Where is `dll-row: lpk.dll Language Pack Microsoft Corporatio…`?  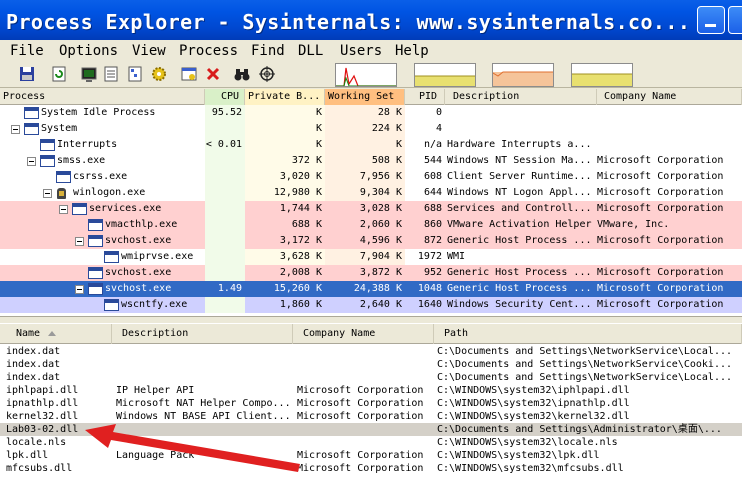 dll-row: lpk.dll Language Pack Microsoft Corporatio… is located at coordinates (371, 455).